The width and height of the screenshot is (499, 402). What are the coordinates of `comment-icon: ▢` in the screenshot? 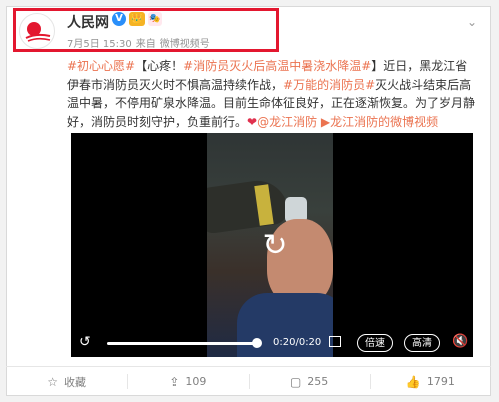 It's located at (295, 381).